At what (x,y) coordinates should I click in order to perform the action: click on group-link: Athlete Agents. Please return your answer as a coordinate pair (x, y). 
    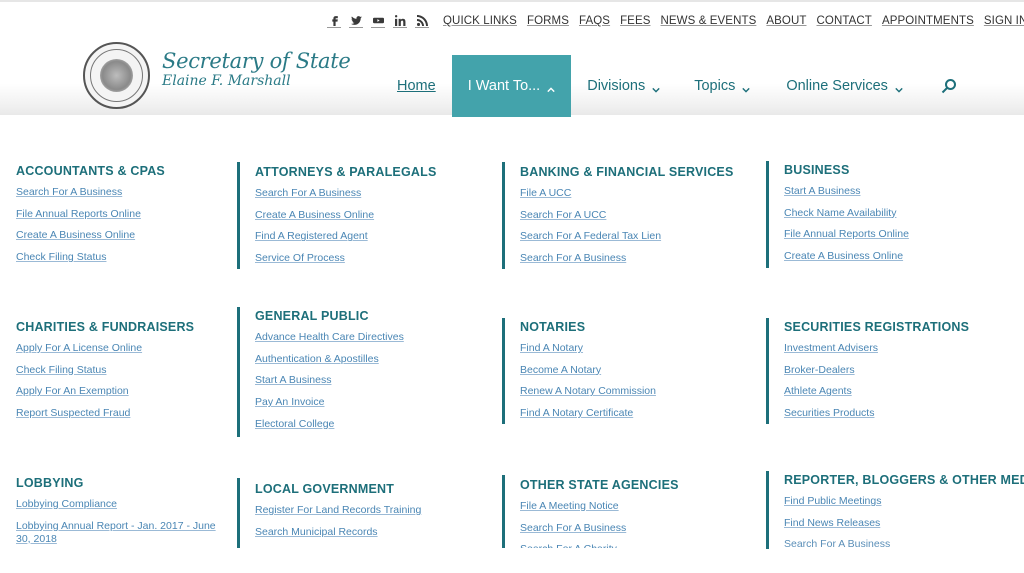
    Looking at the image, I should click on (876, 391).